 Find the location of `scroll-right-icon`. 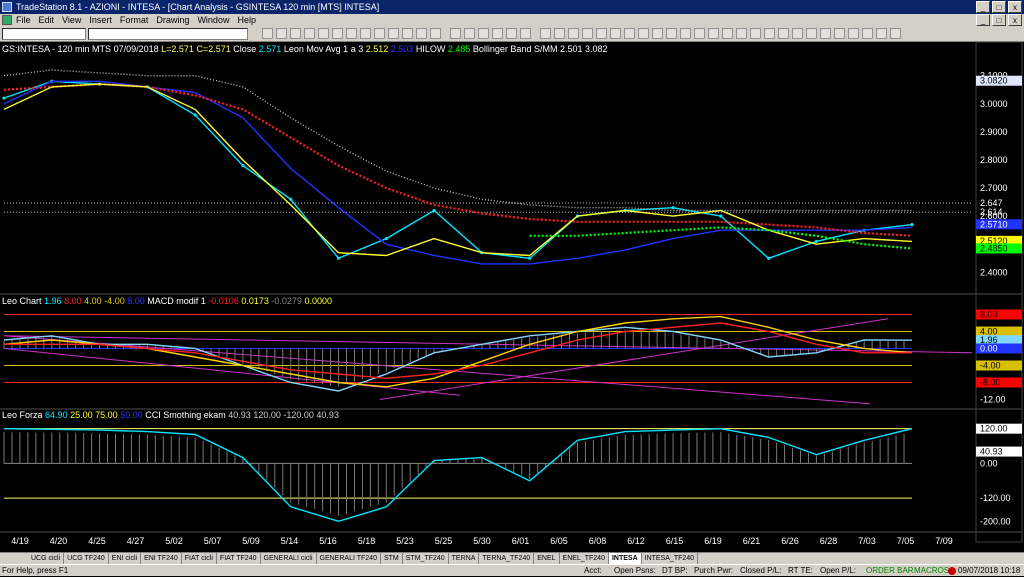

scroll-right-icon is located at coordinates (469, 33).